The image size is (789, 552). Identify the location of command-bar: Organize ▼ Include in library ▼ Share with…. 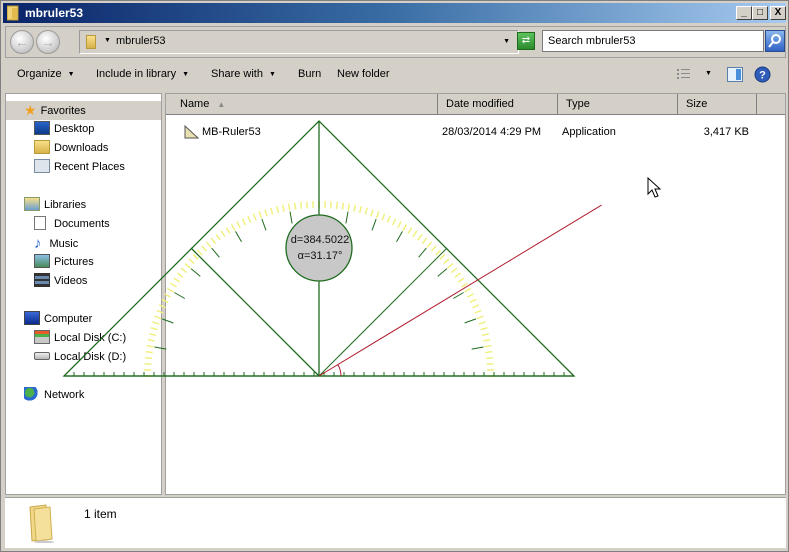
(395, 75).